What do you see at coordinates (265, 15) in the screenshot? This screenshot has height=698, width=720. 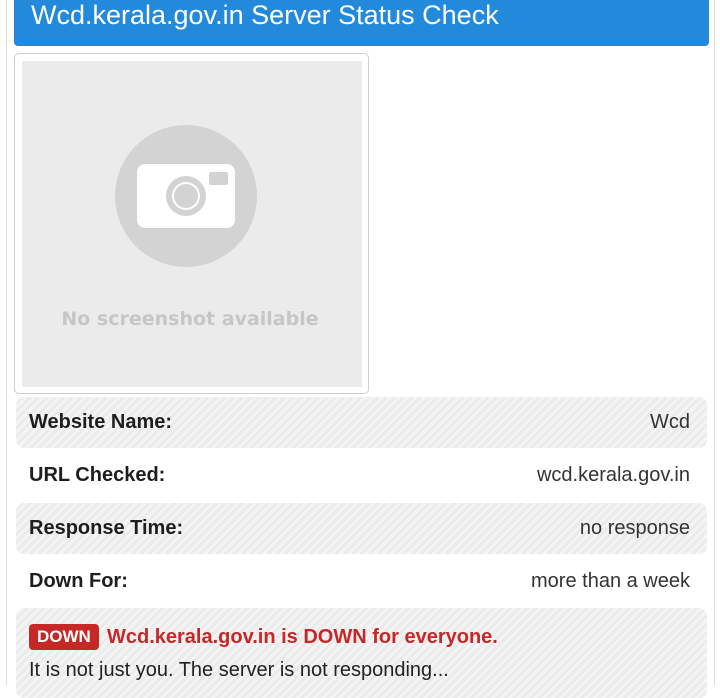 I see `page-title: Wcd.kerala.gov.in Server Status Check` at bounding box center [265, 15].